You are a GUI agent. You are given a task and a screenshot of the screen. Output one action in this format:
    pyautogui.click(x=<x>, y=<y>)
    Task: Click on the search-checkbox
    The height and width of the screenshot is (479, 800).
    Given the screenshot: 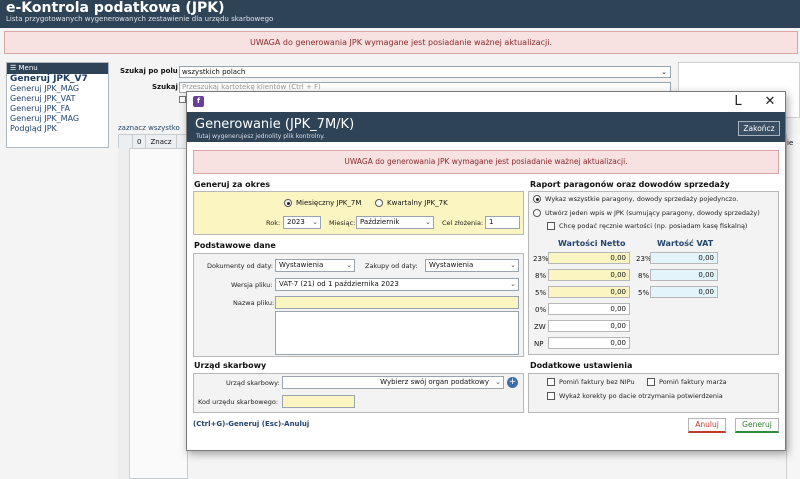 What is the action you would take?
    pyautogui.click(x=182, y=99)
    